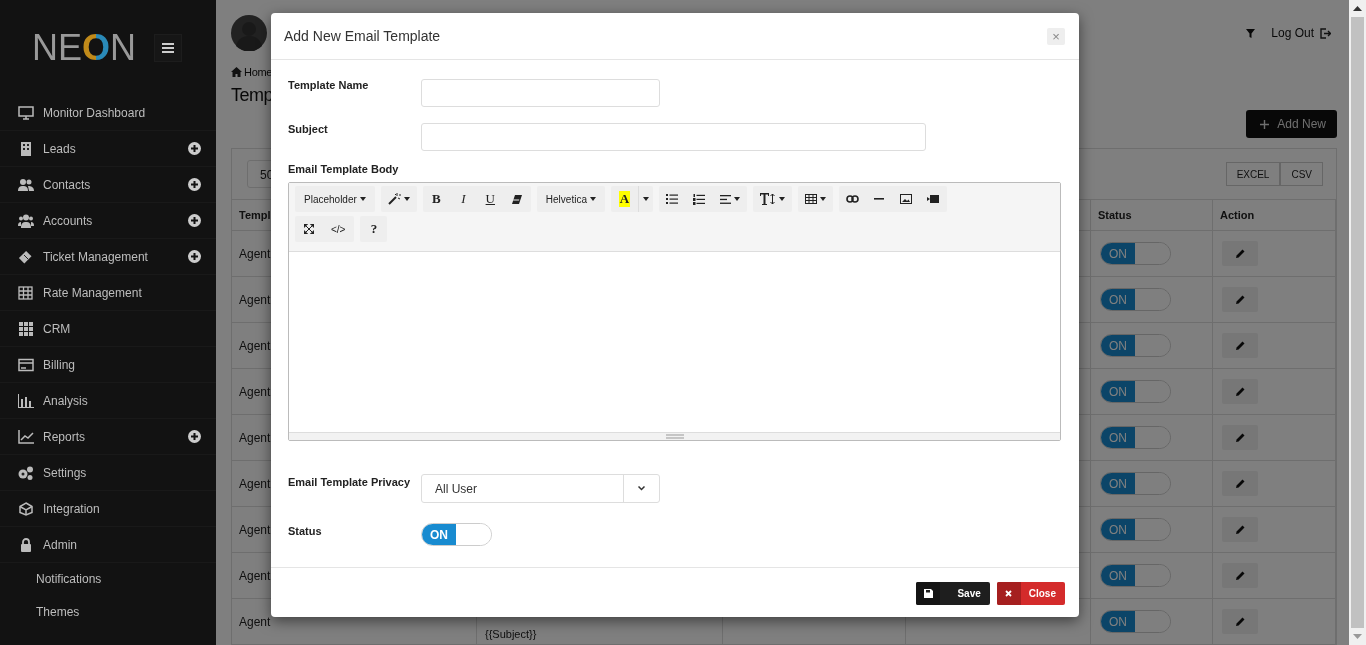 The image size is (1366, 645). What do you see at coordinates (350, 481) in the screenshot?
I see `field-label: Email Template Privacy` at bounding box center [350, 481].